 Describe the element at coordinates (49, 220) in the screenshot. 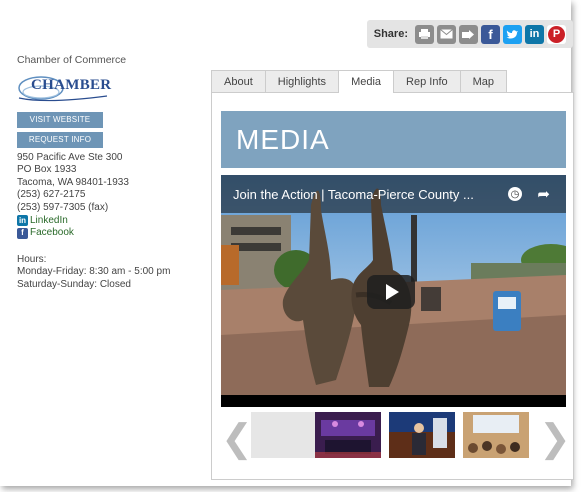

I see `linkedin-label: LinkedIn` at that location.